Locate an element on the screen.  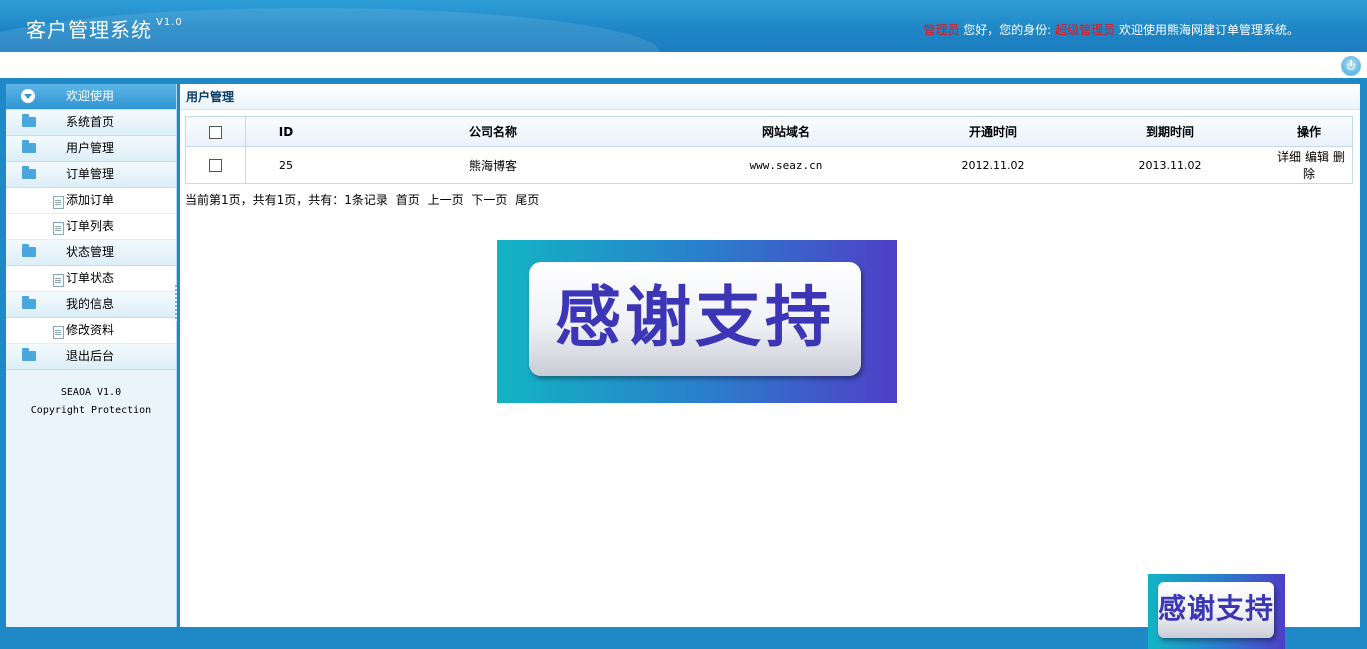
user-greeting: 管理员 您好，您的身份: 超级管理员 欢迎使用熊海网建订单管理系统。 is located at coordinates (1111, 29).